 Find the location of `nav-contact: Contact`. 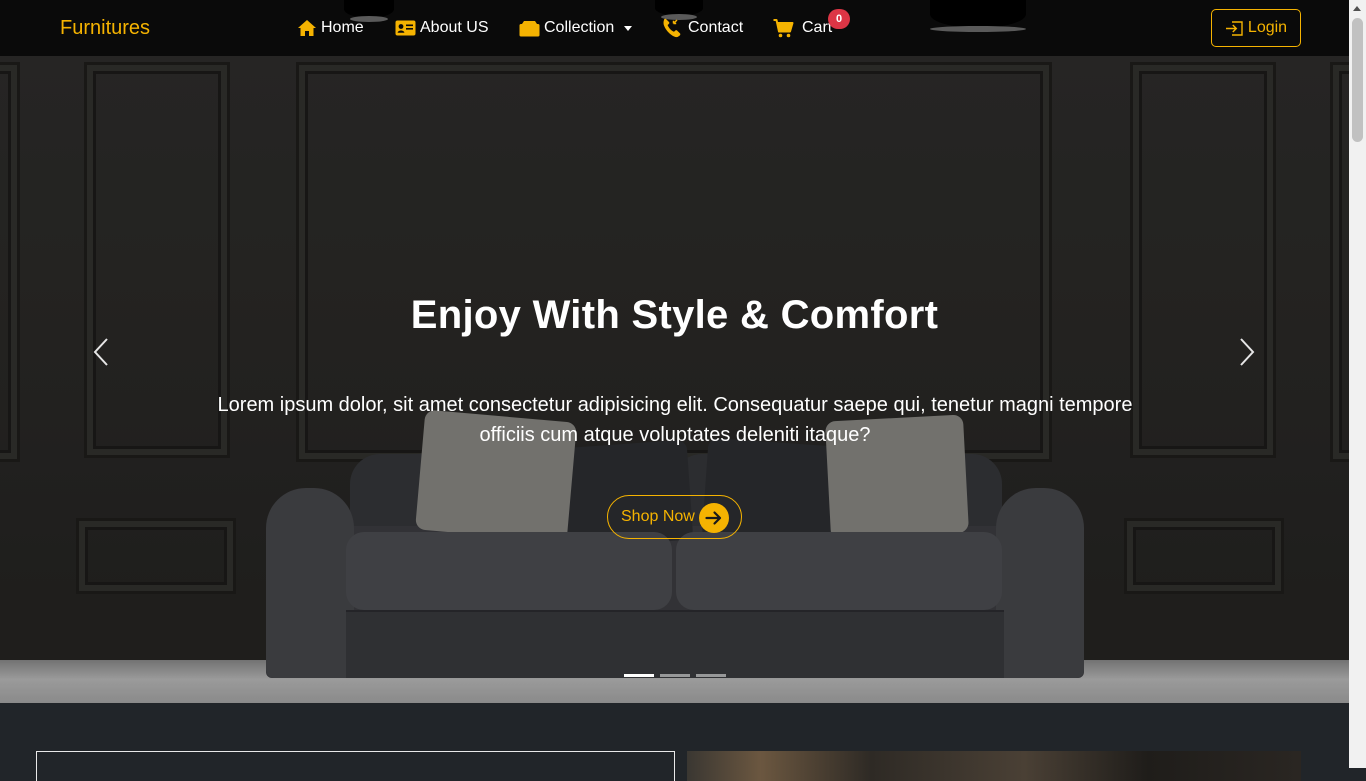

nav-contact: Contact is located at coordinates (702, 28).